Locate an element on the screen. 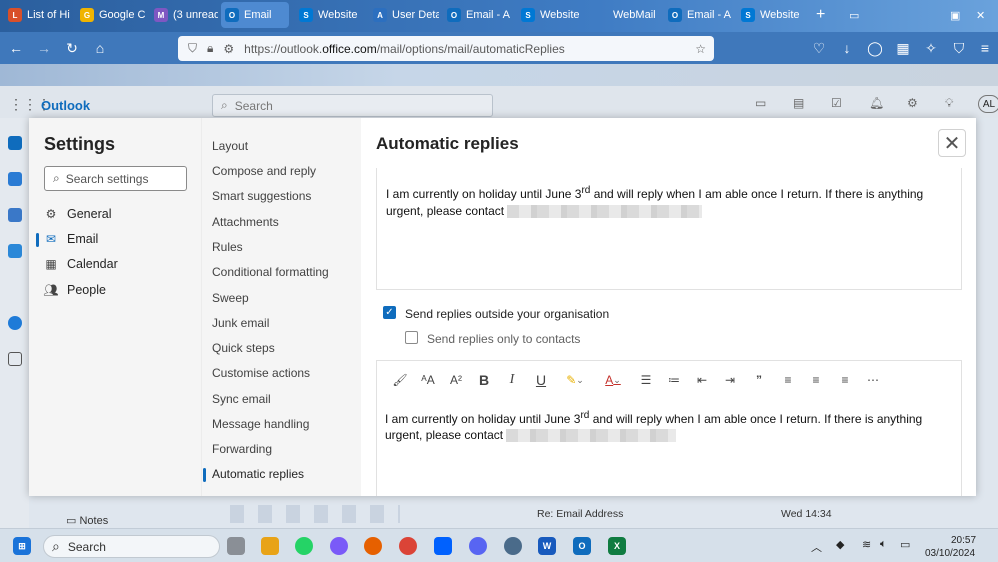 The height and width of the screenshot is (562, 998). todo-icon: ☑ is located at coordinates (836, 103).